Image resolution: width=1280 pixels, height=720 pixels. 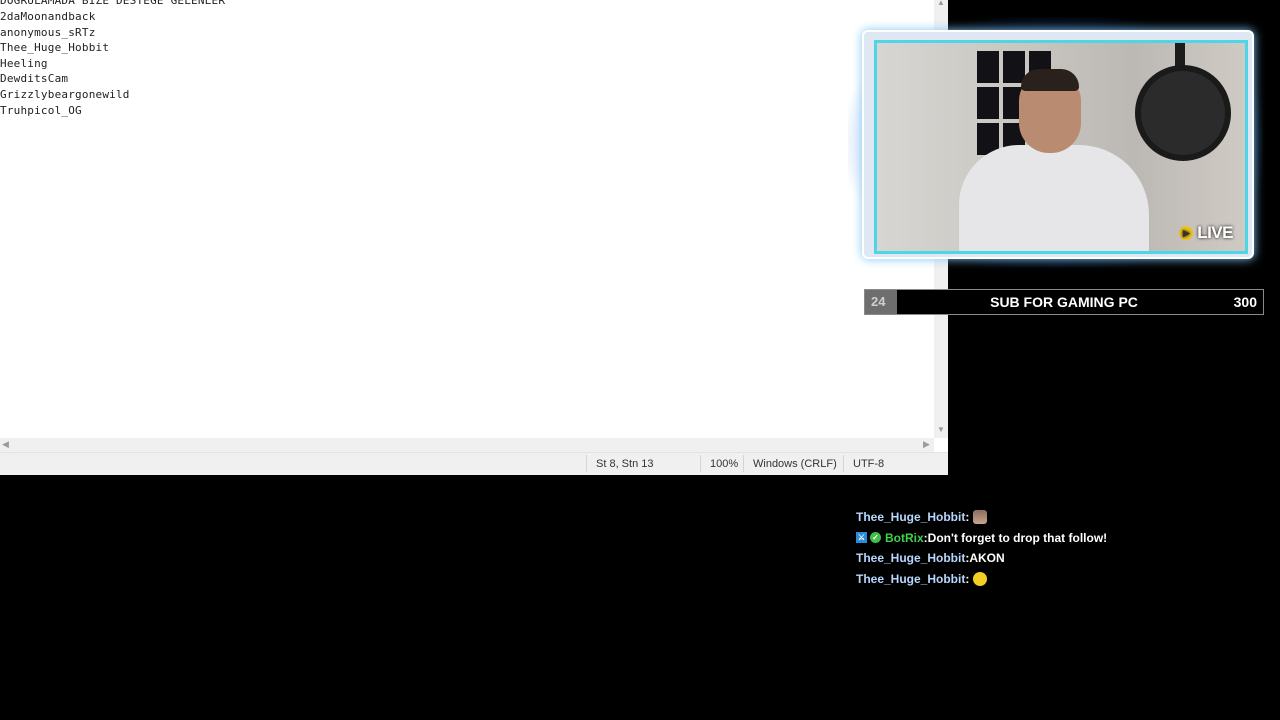 What do you see at coordinates (926, 444) in the screenshot?
I see `scroll-right-icon: ▶` at bounding box center [926, 444].